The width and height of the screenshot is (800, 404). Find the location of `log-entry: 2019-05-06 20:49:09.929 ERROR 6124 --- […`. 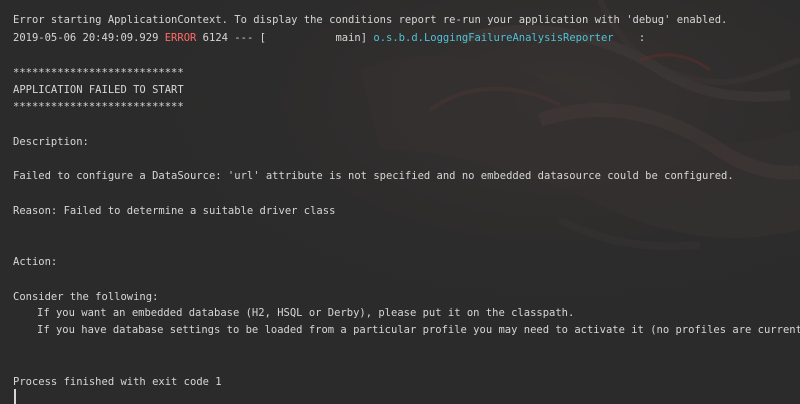

log-entry: 2019-05-06 20:49:09.929 ERROR 6124 --- [… is located at coordinates (329, 38).